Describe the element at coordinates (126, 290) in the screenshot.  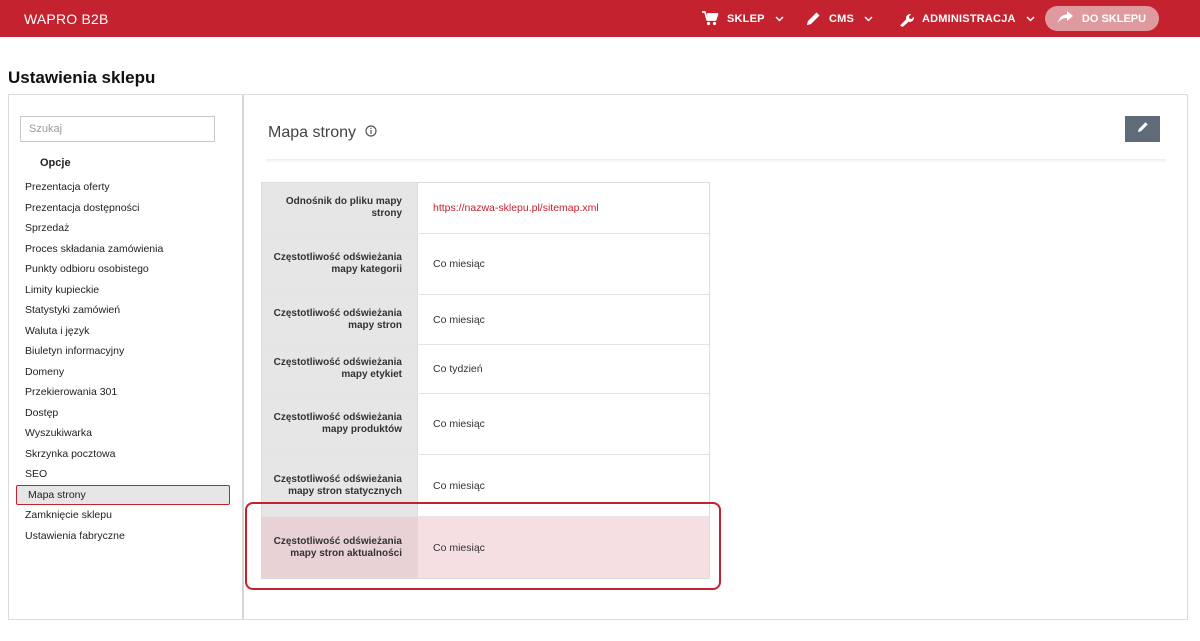
I see `sidebar-item-limity-kupieckie: Limity kupieckie` at that location.